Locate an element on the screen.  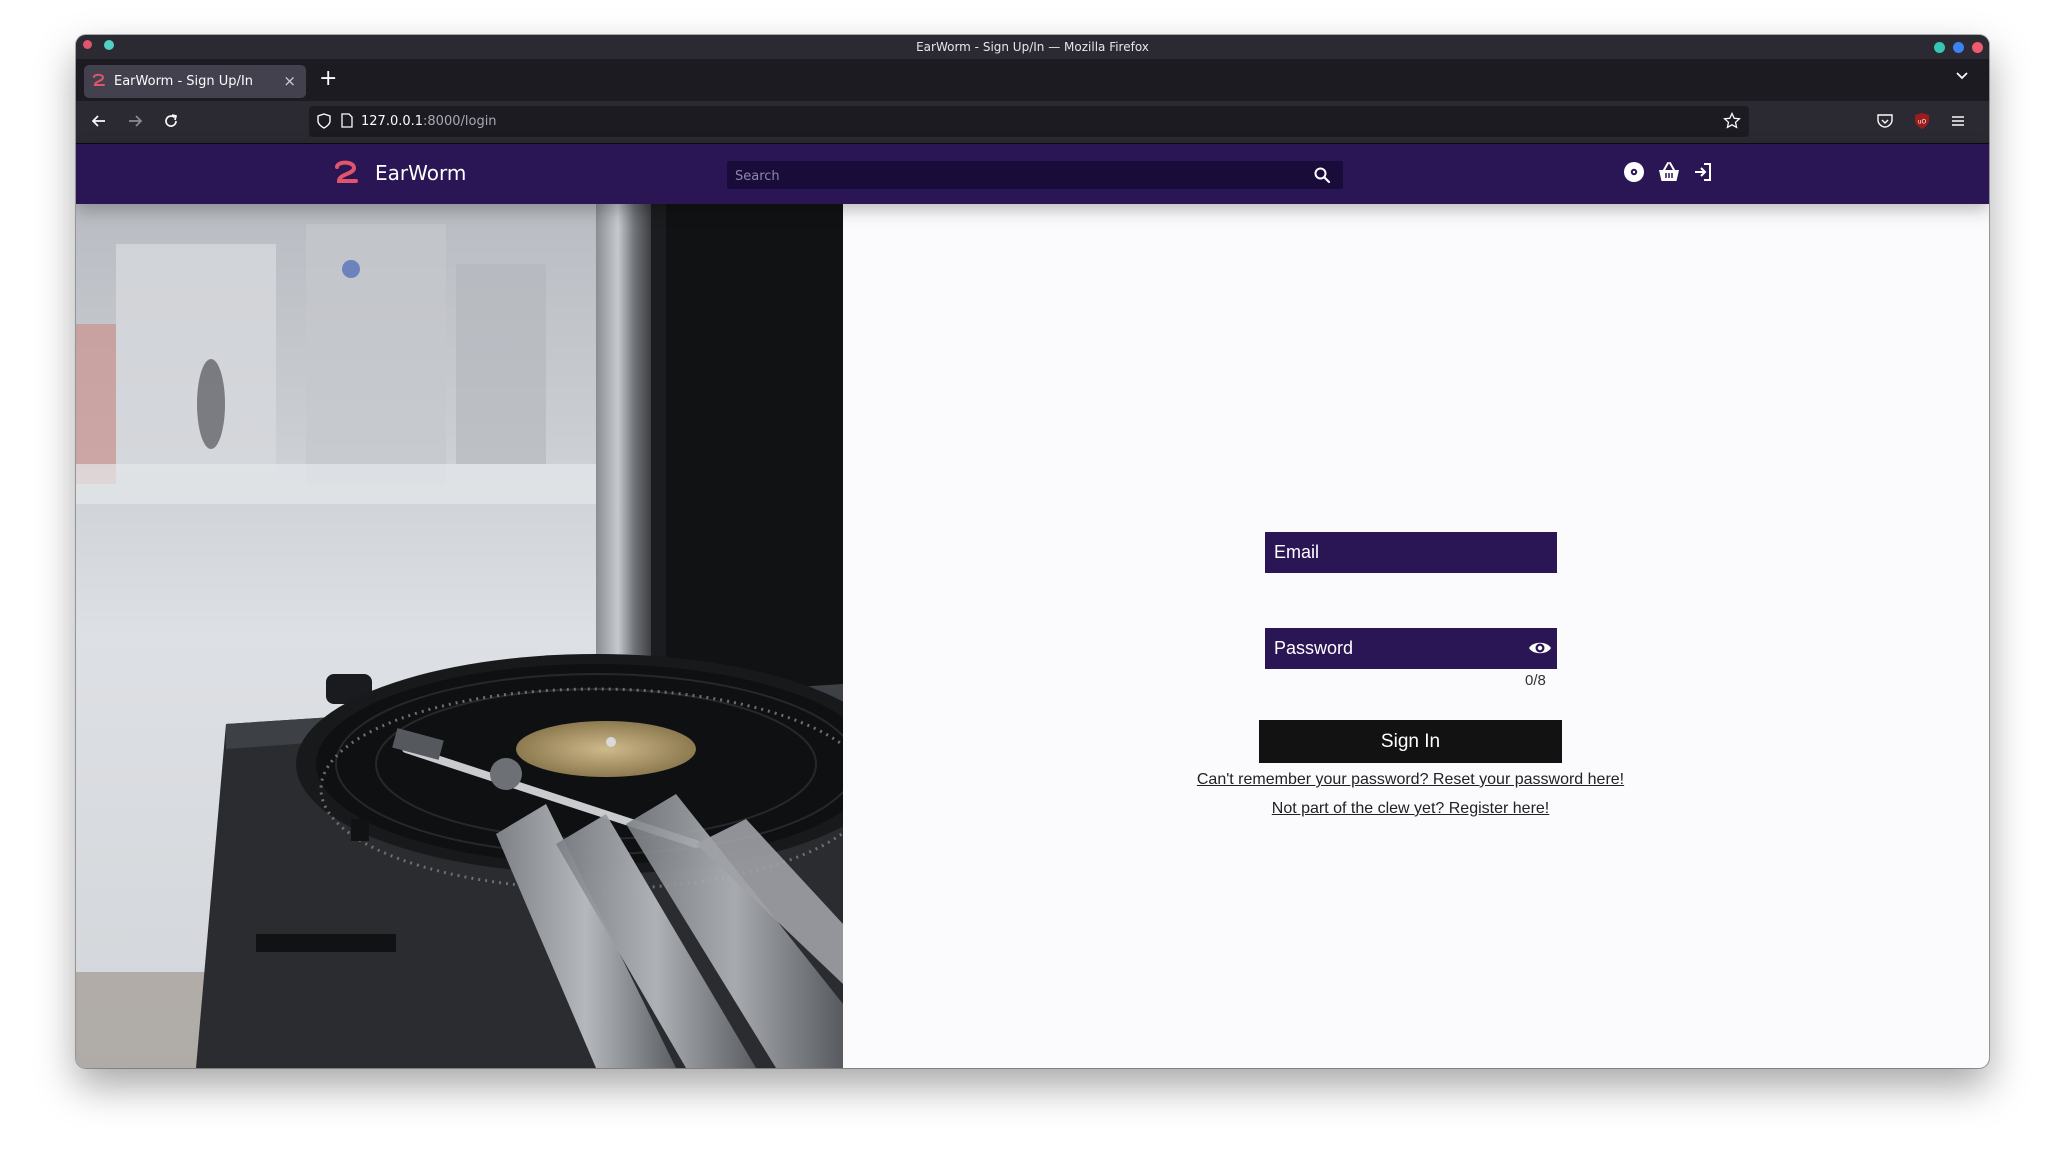
minimize-button is located at coordinates (1939, 47).